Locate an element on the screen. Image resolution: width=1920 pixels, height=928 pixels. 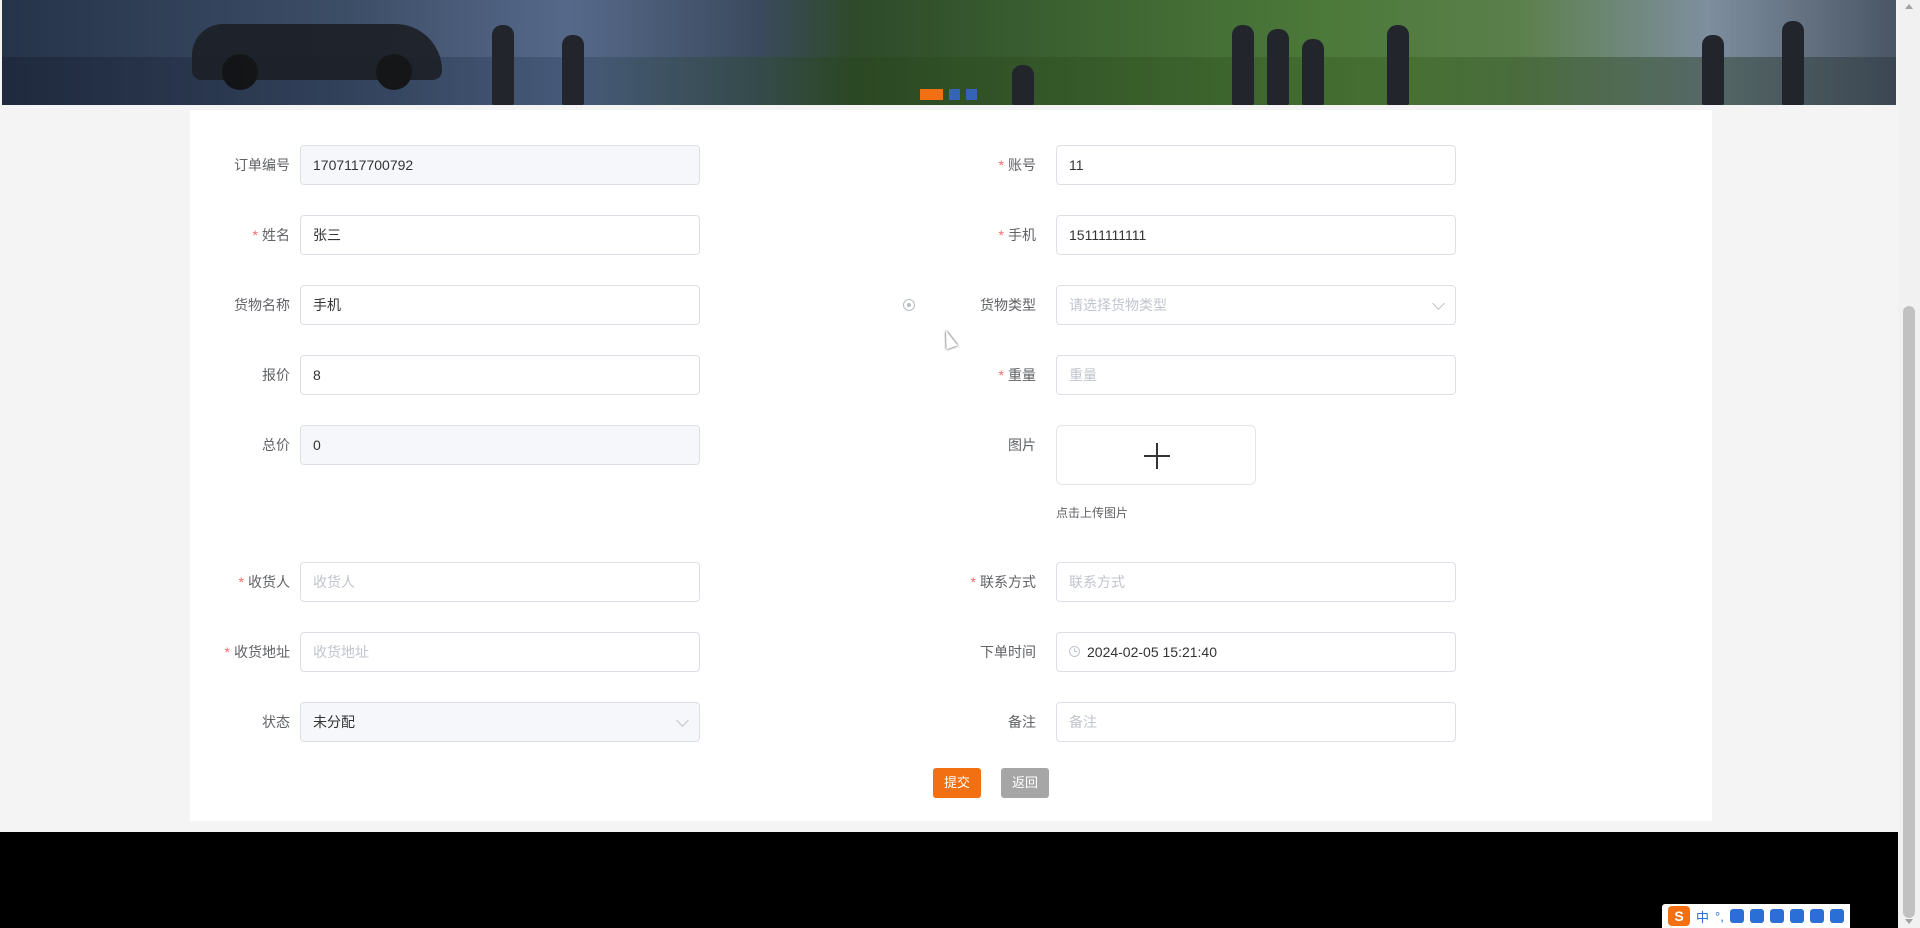
goods-name-label: 货物名称 is located at coordinates (262, 305).